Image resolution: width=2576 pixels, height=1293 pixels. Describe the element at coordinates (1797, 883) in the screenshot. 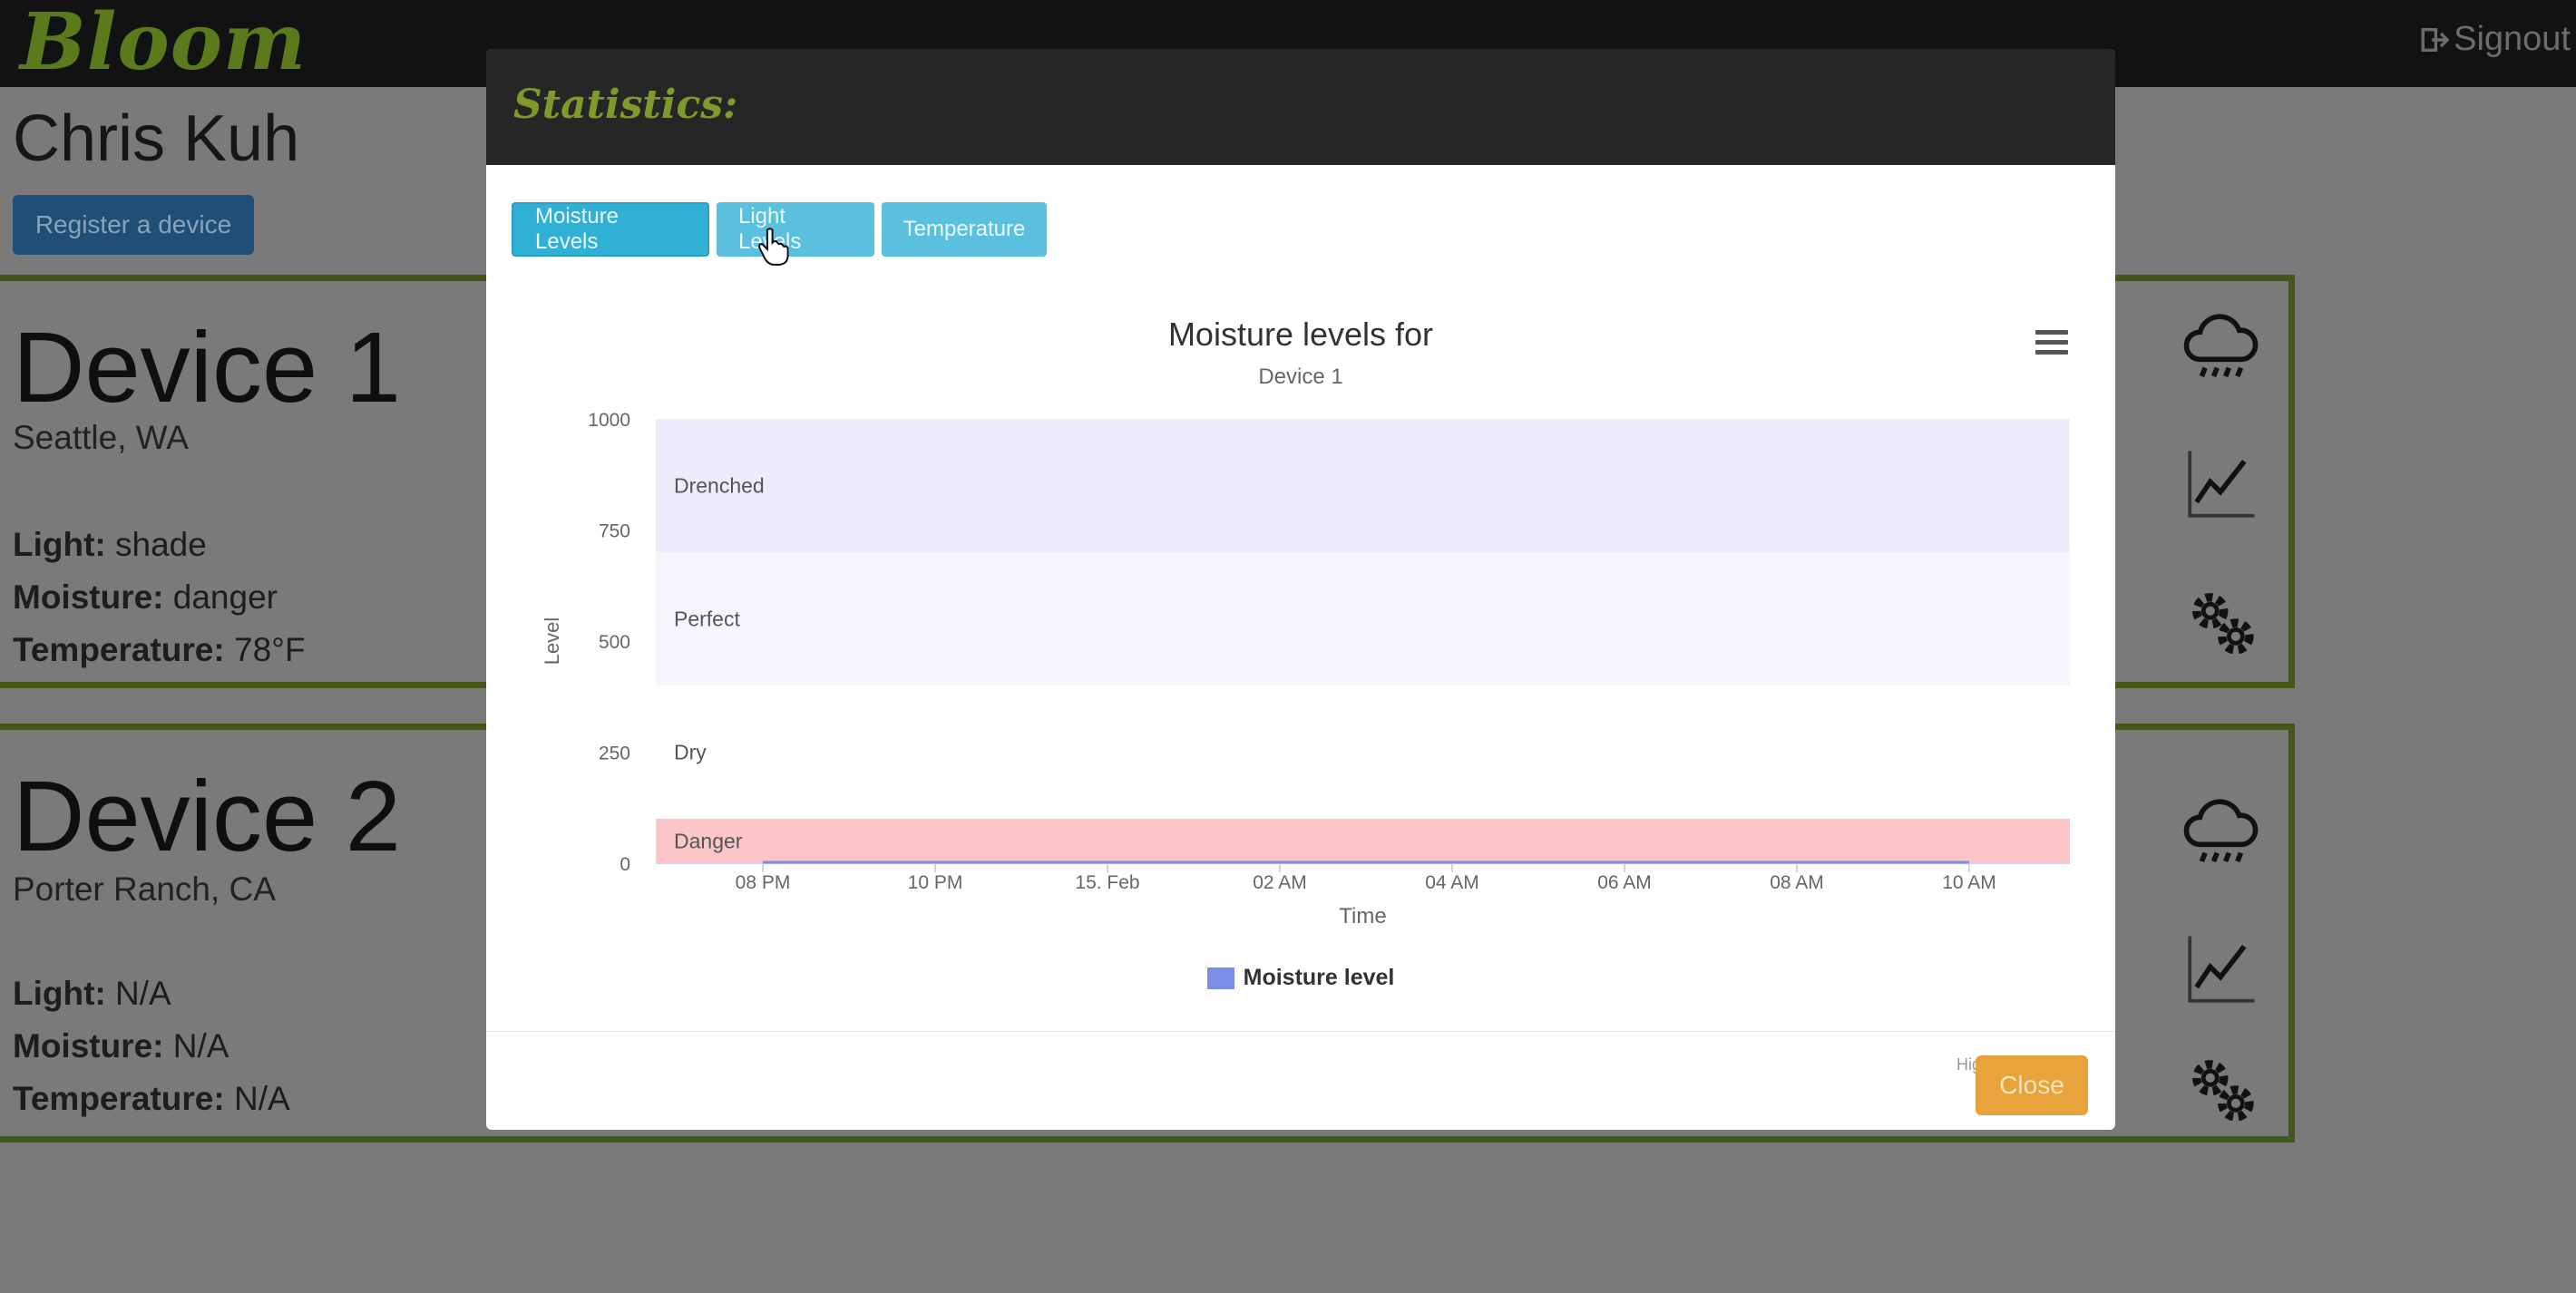

I see `x-tick-label: 08 AM` at that location.